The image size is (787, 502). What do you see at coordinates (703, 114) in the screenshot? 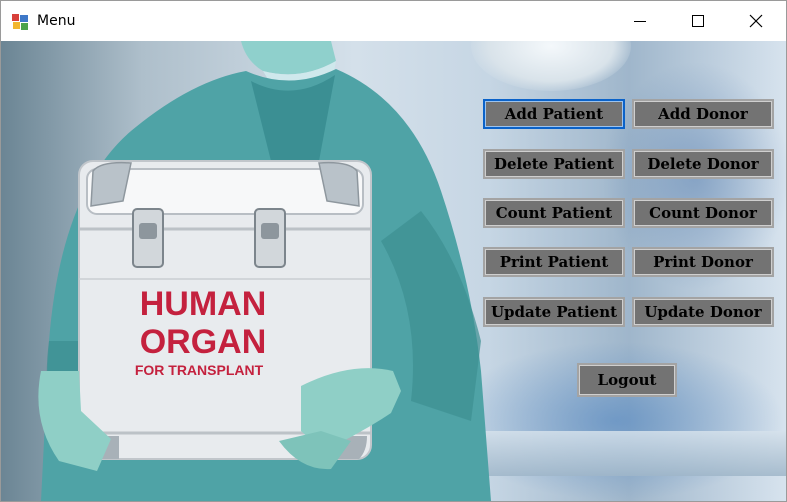
I see `add-donor-button: Add Donor` at bounding box center [703, 114].